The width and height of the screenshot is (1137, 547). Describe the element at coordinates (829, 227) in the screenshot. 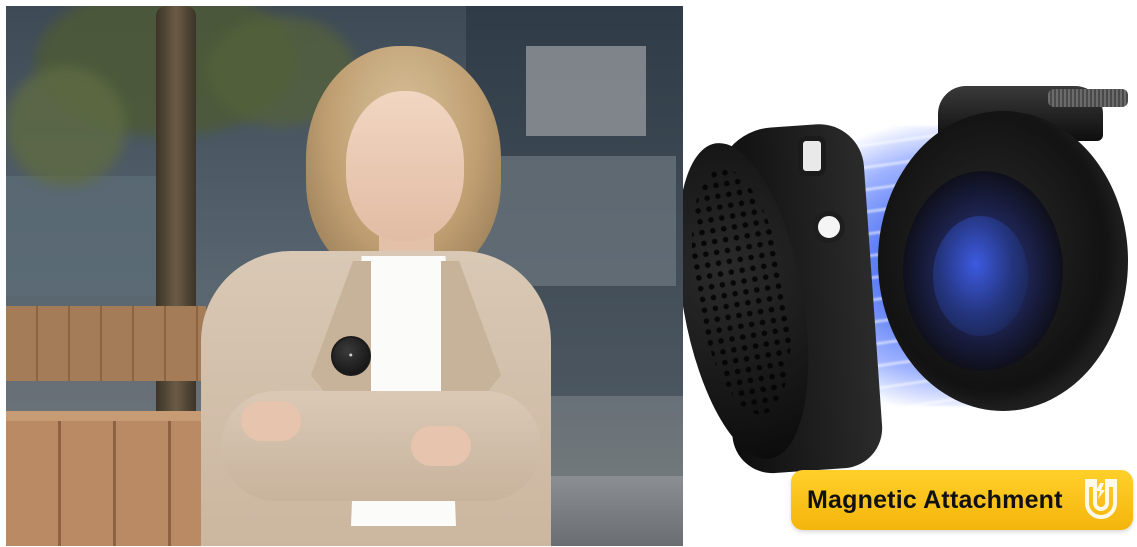

I see `clip-hinge-hole` at that location.